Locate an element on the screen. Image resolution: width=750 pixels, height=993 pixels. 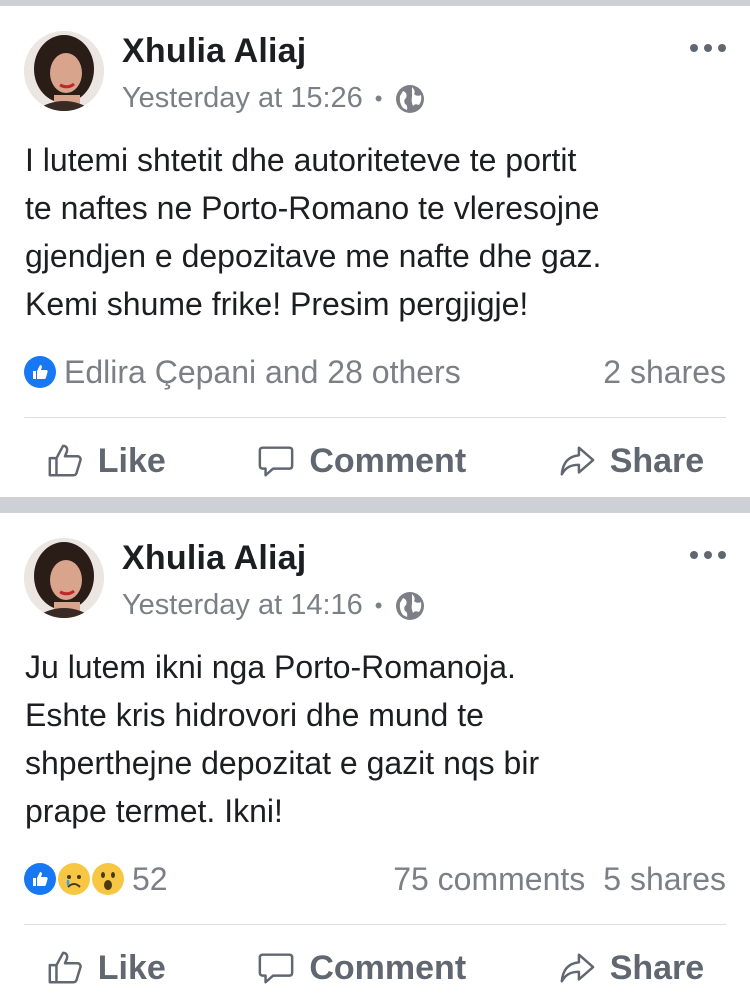
comments-count: 75 comments is located at coordinates (489, 879).